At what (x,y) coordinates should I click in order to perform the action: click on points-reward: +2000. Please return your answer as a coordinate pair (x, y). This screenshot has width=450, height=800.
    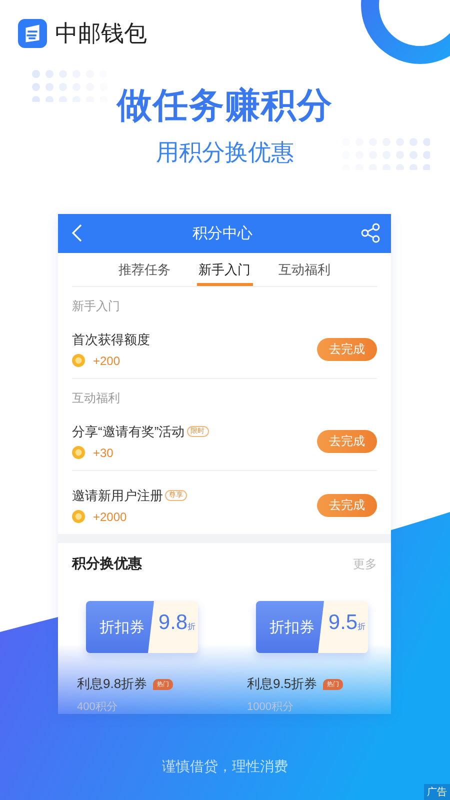
    Looking at the image, I should click on (110, 517).